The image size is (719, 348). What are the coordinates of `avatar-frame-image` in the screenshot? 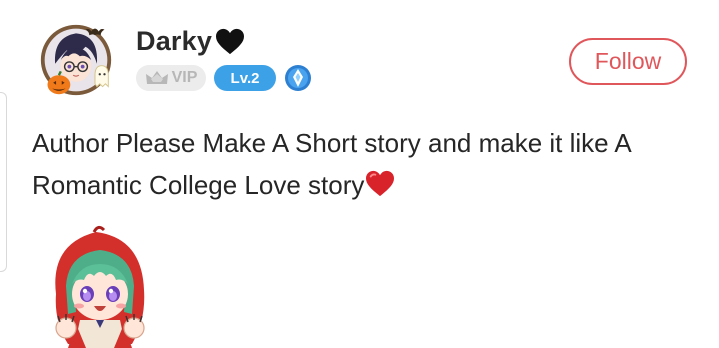 It's located at (76, 60).